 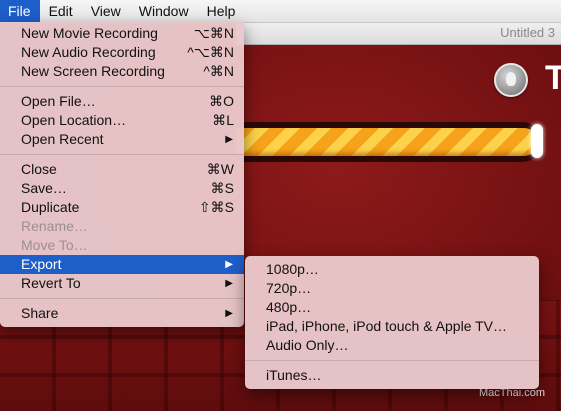 What do you see at coordinates (553, 78) in the screenshot?
I see `game-title-glyph: T` at bounding box center [553, 78].